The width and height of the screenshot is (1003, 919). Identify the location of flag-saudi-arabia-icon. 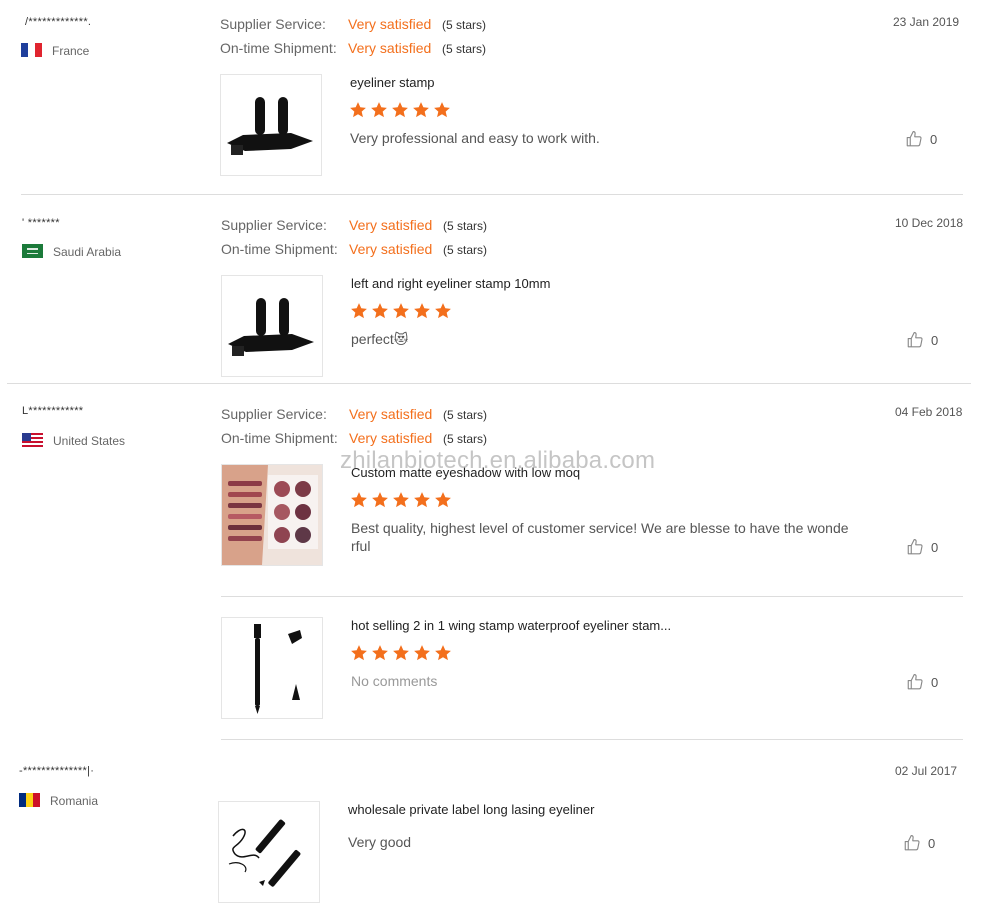
(32, 251).